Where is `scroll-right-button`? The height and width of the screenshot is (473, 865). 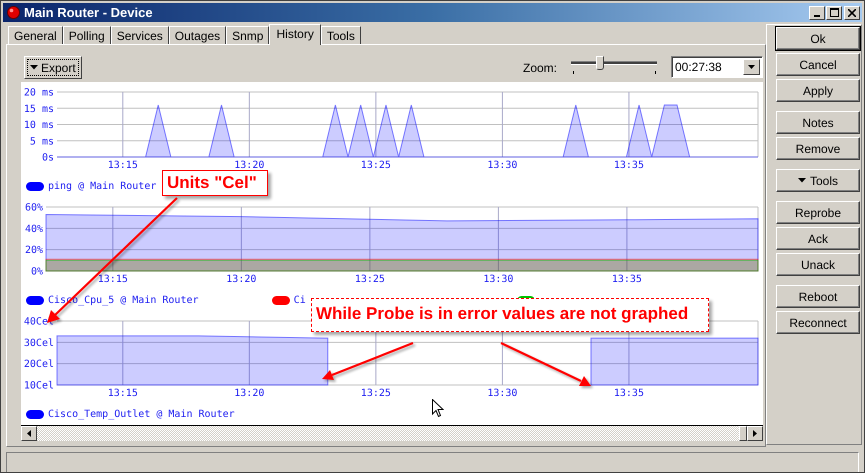
scroll-right-button is located at coordinates (755, 433).